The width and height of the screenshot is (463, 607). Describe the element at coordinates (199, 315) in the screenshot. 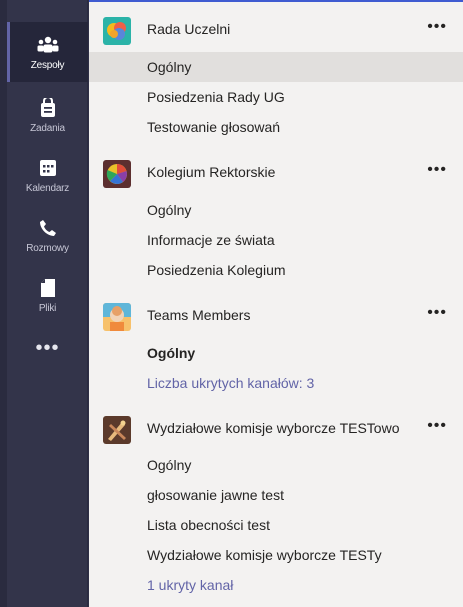

I see `team-name: Teams Members` at that location.